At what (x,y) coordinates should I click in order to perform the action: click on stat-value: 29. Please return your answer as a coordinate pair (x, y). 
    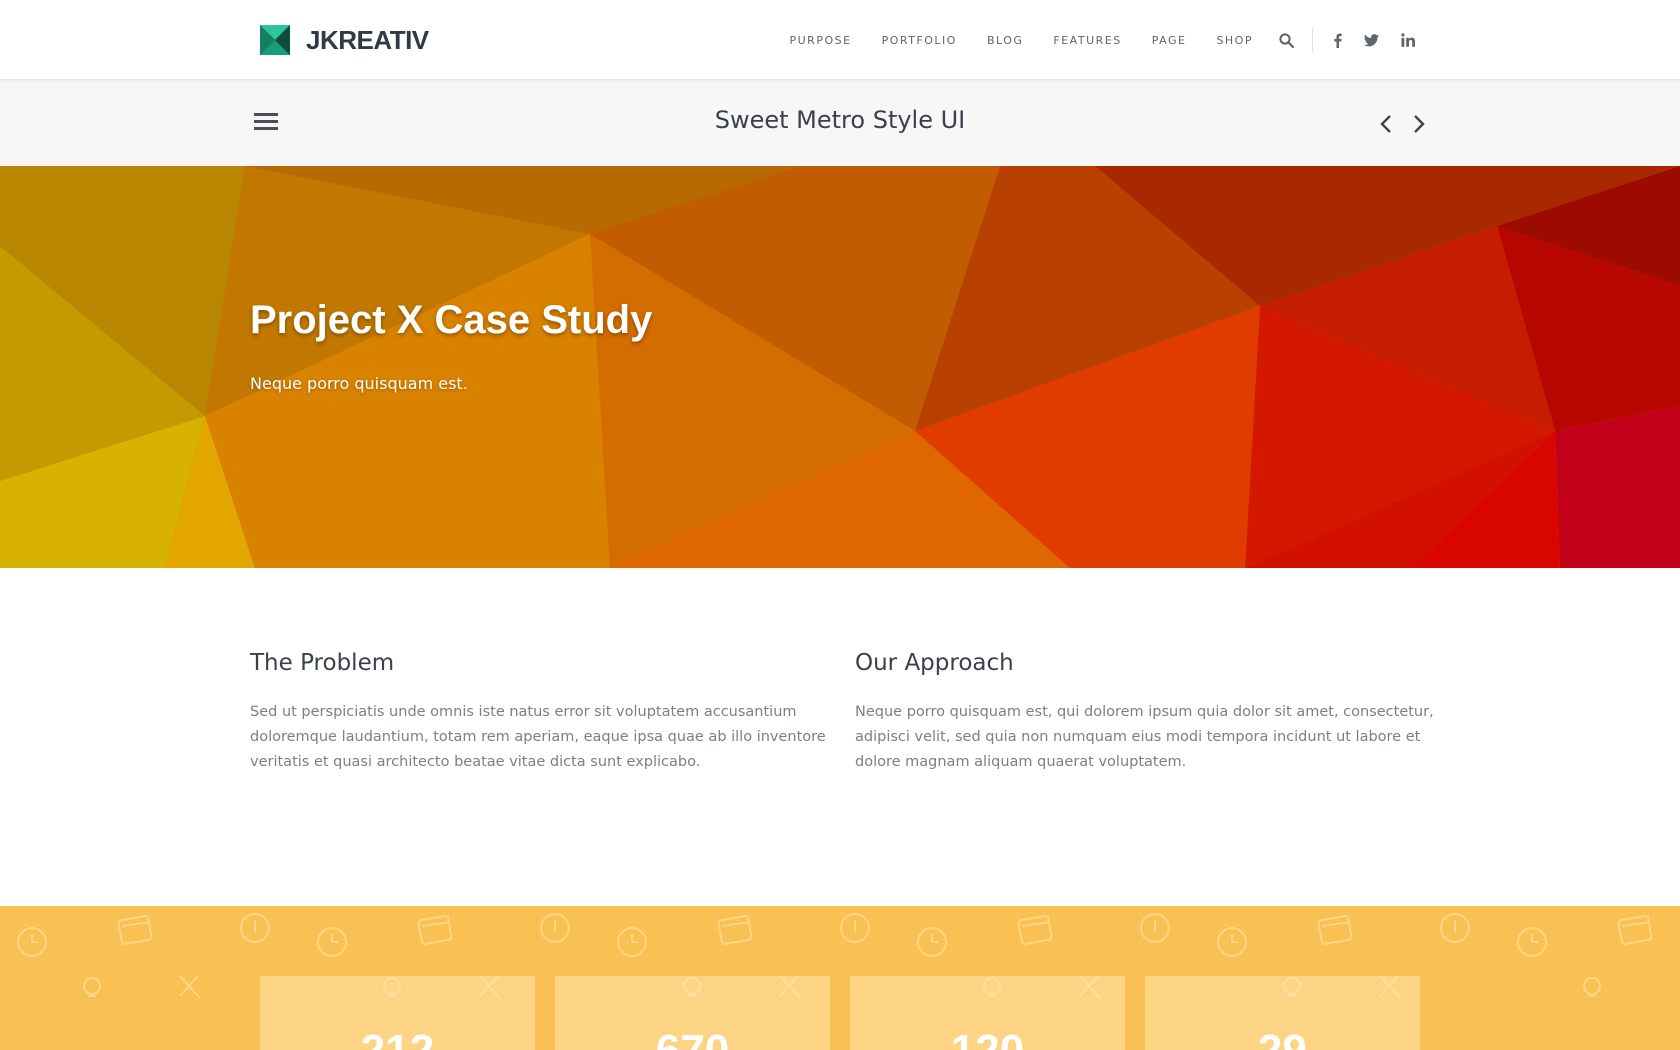
    Looking at the image, I should click on (1282, 1038).